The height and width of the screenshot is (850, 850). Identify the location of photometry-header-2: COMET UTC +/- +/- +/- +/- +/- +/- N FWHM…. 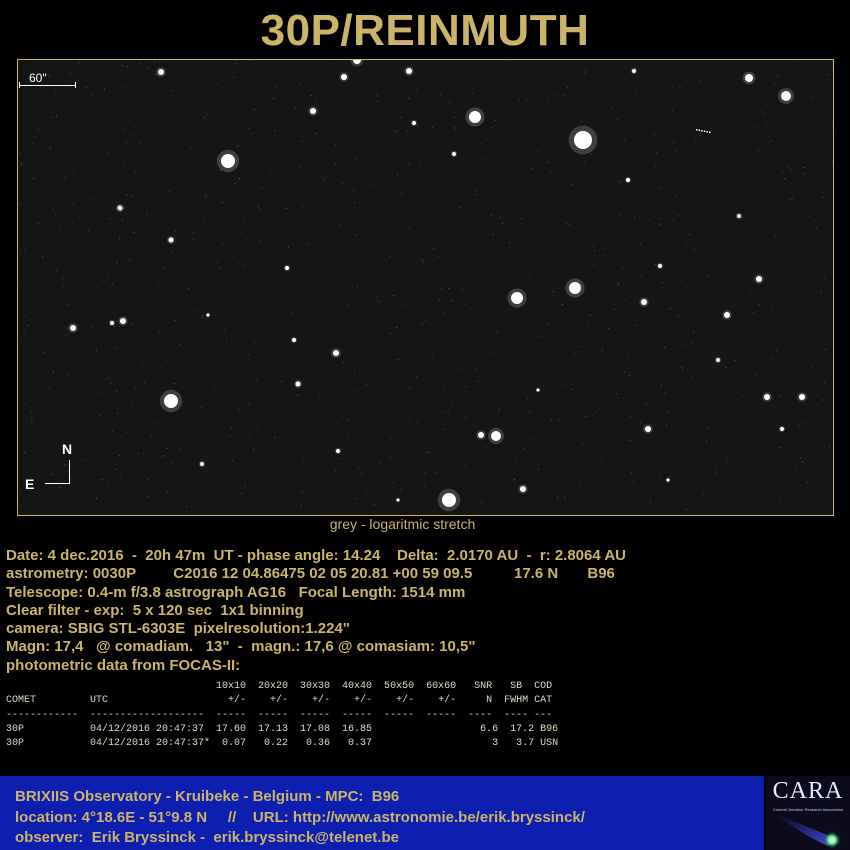
(279, 701).